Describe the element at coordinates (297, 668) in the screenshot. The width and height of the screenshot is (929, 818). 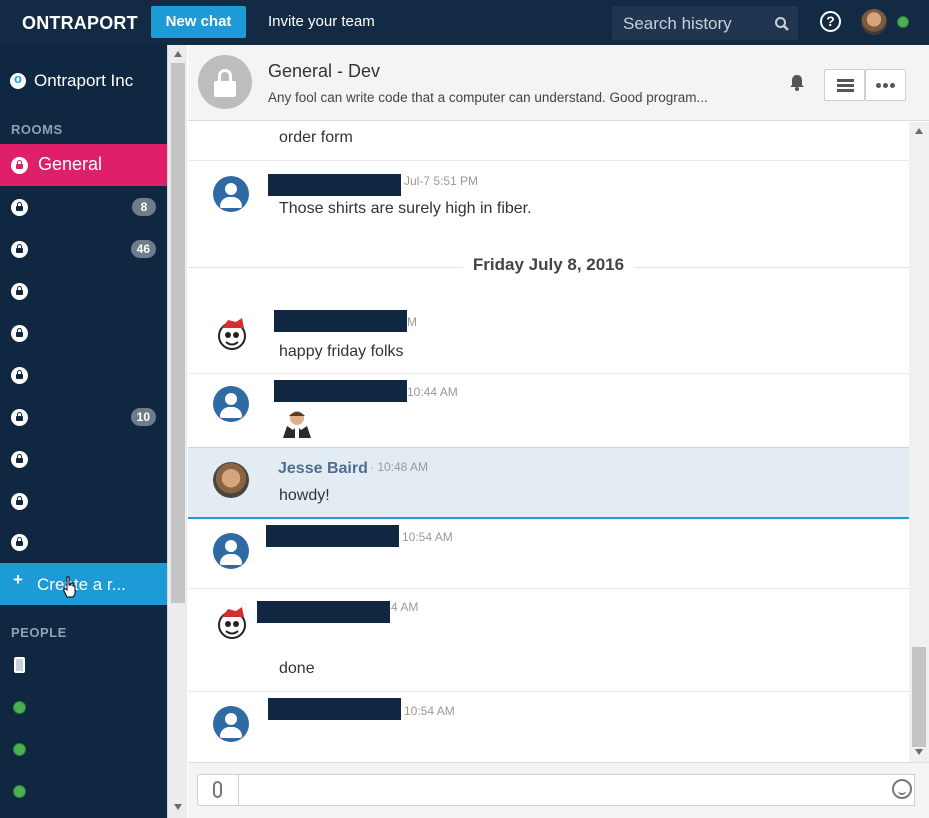
I see `message-text: done` at that location.